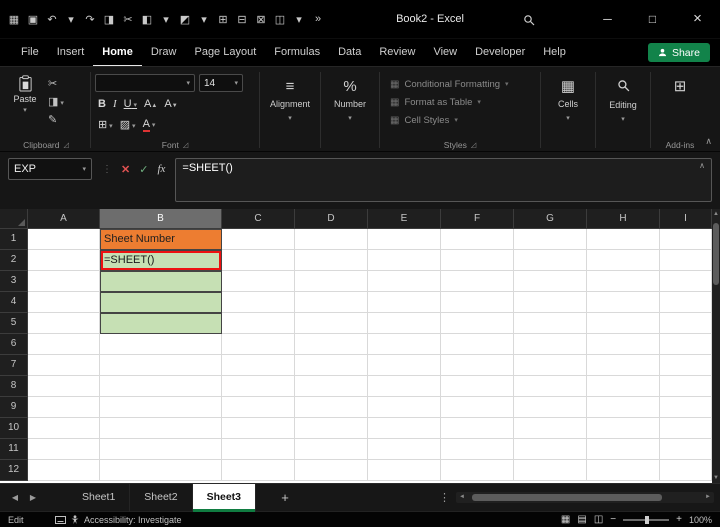 This screenshot has width=720, height=527. What do you see at coordinates (565, 519) in the screenshot?
I see `normal-view-button: ▦` at bounding box center [565, 519].